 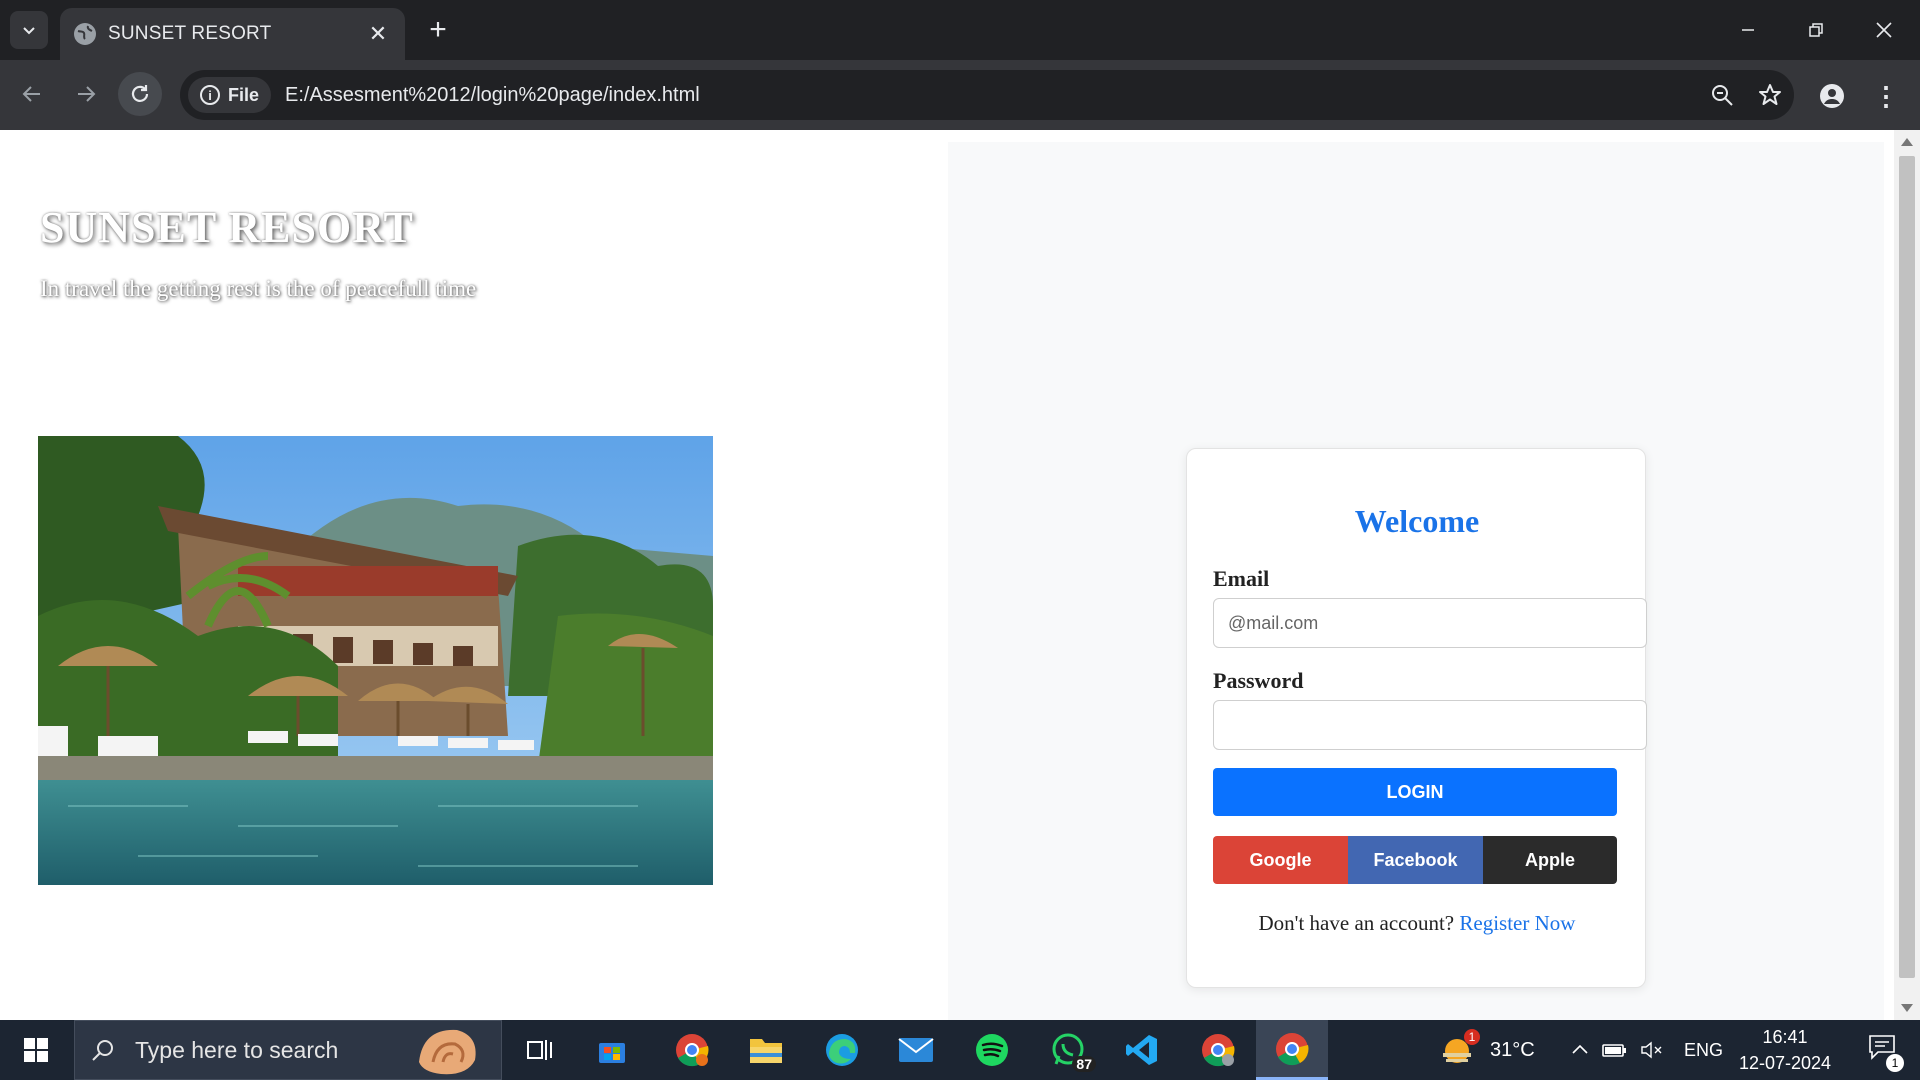 I want to click on windows-logo-icon, so click(x=36, y=1050).